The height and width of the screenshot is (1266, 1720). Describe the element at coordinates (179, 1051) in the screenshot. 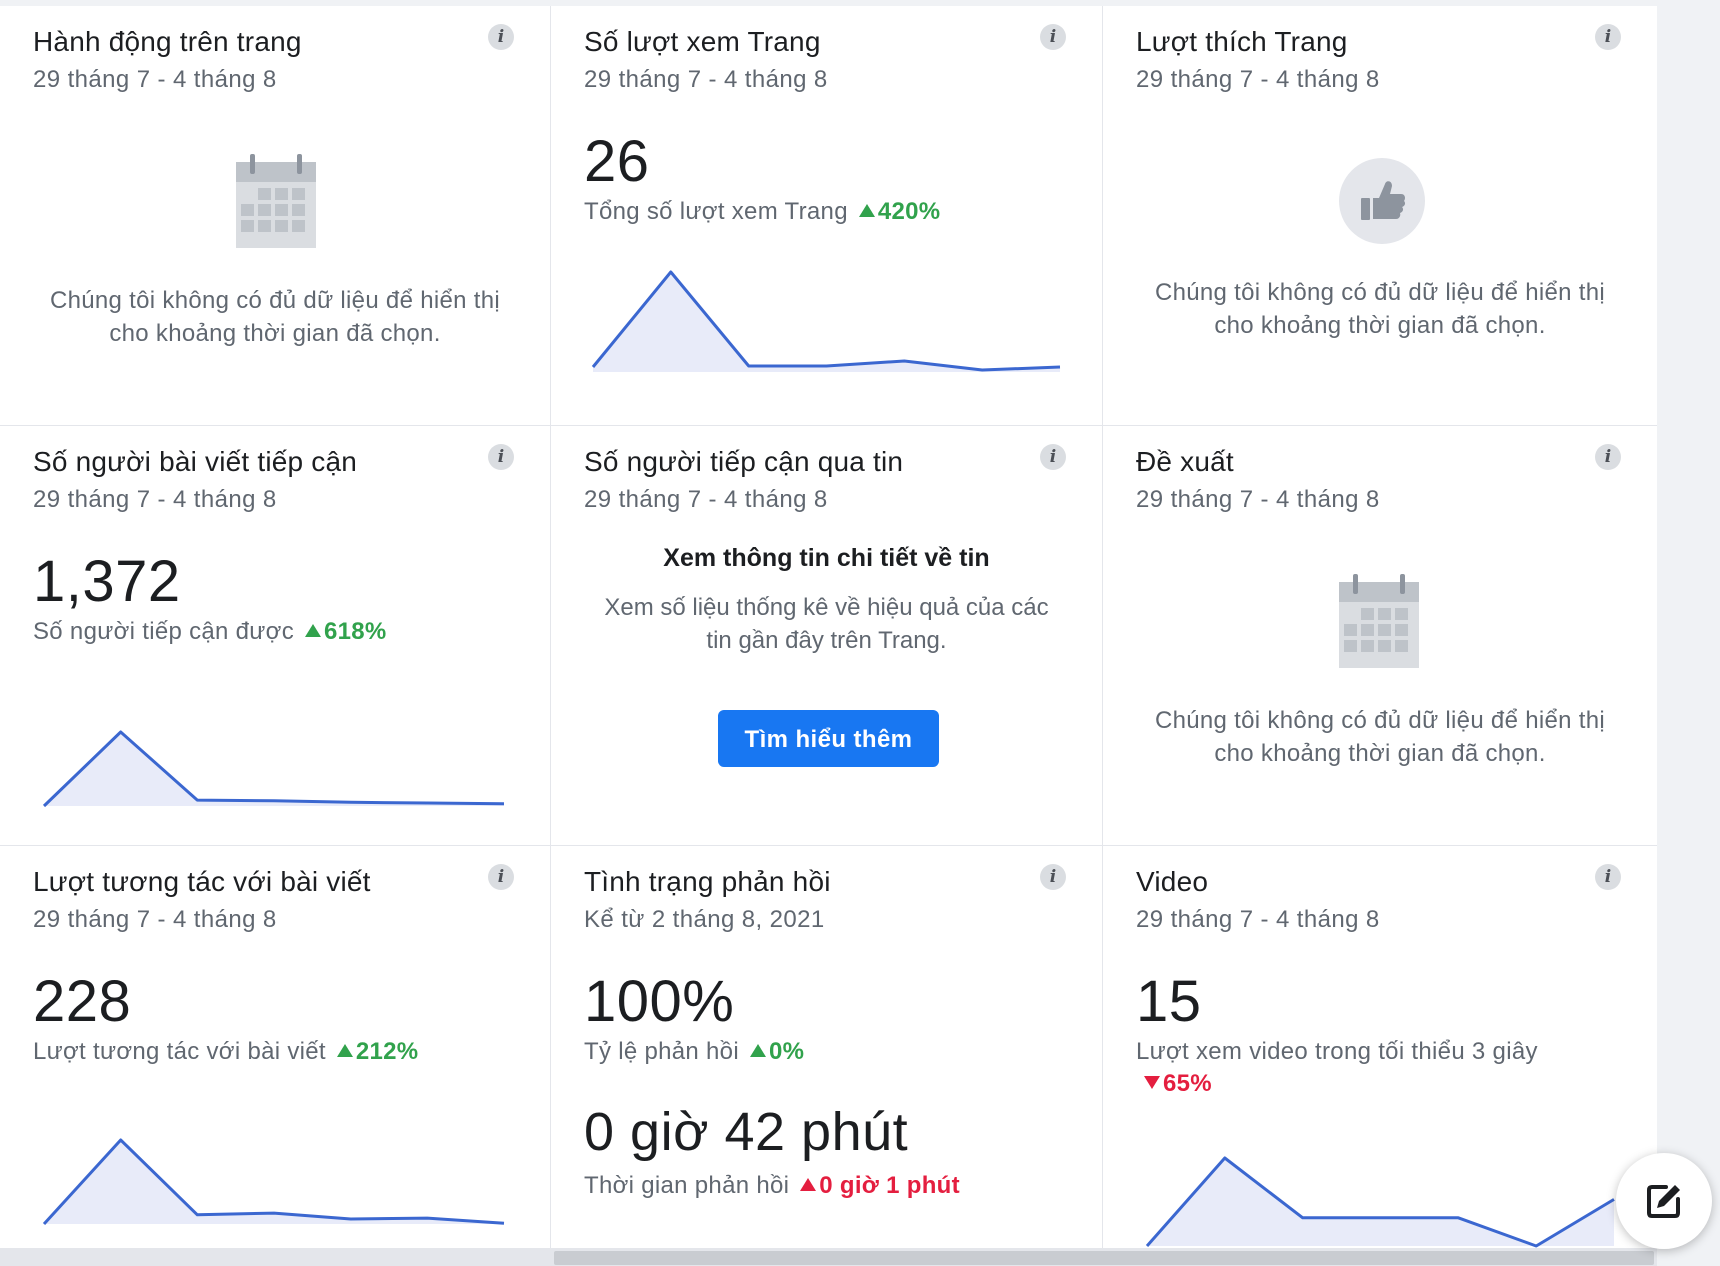

I see `metric-label: Lượt tương tác với bài viết` at that location.